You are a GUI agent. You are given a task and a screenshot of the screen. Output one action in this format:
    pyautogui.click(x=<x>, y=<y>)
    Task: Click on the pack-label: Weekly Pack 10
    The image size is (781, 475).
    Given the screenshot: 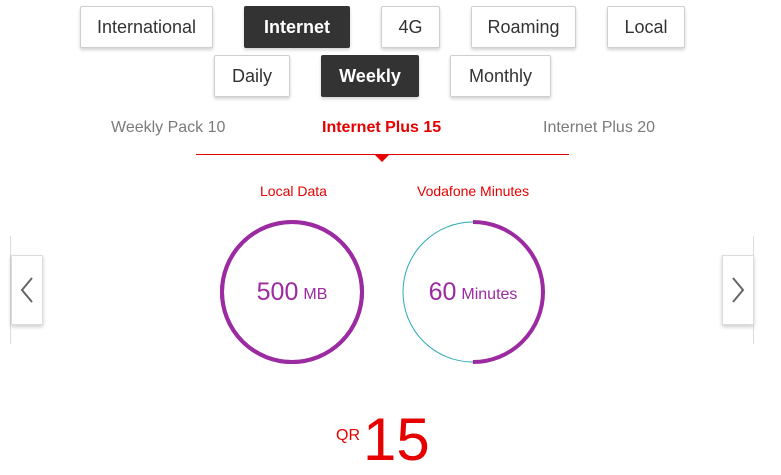 What is the action you would take?
    pyautogui.click(x=168, y=127)
    